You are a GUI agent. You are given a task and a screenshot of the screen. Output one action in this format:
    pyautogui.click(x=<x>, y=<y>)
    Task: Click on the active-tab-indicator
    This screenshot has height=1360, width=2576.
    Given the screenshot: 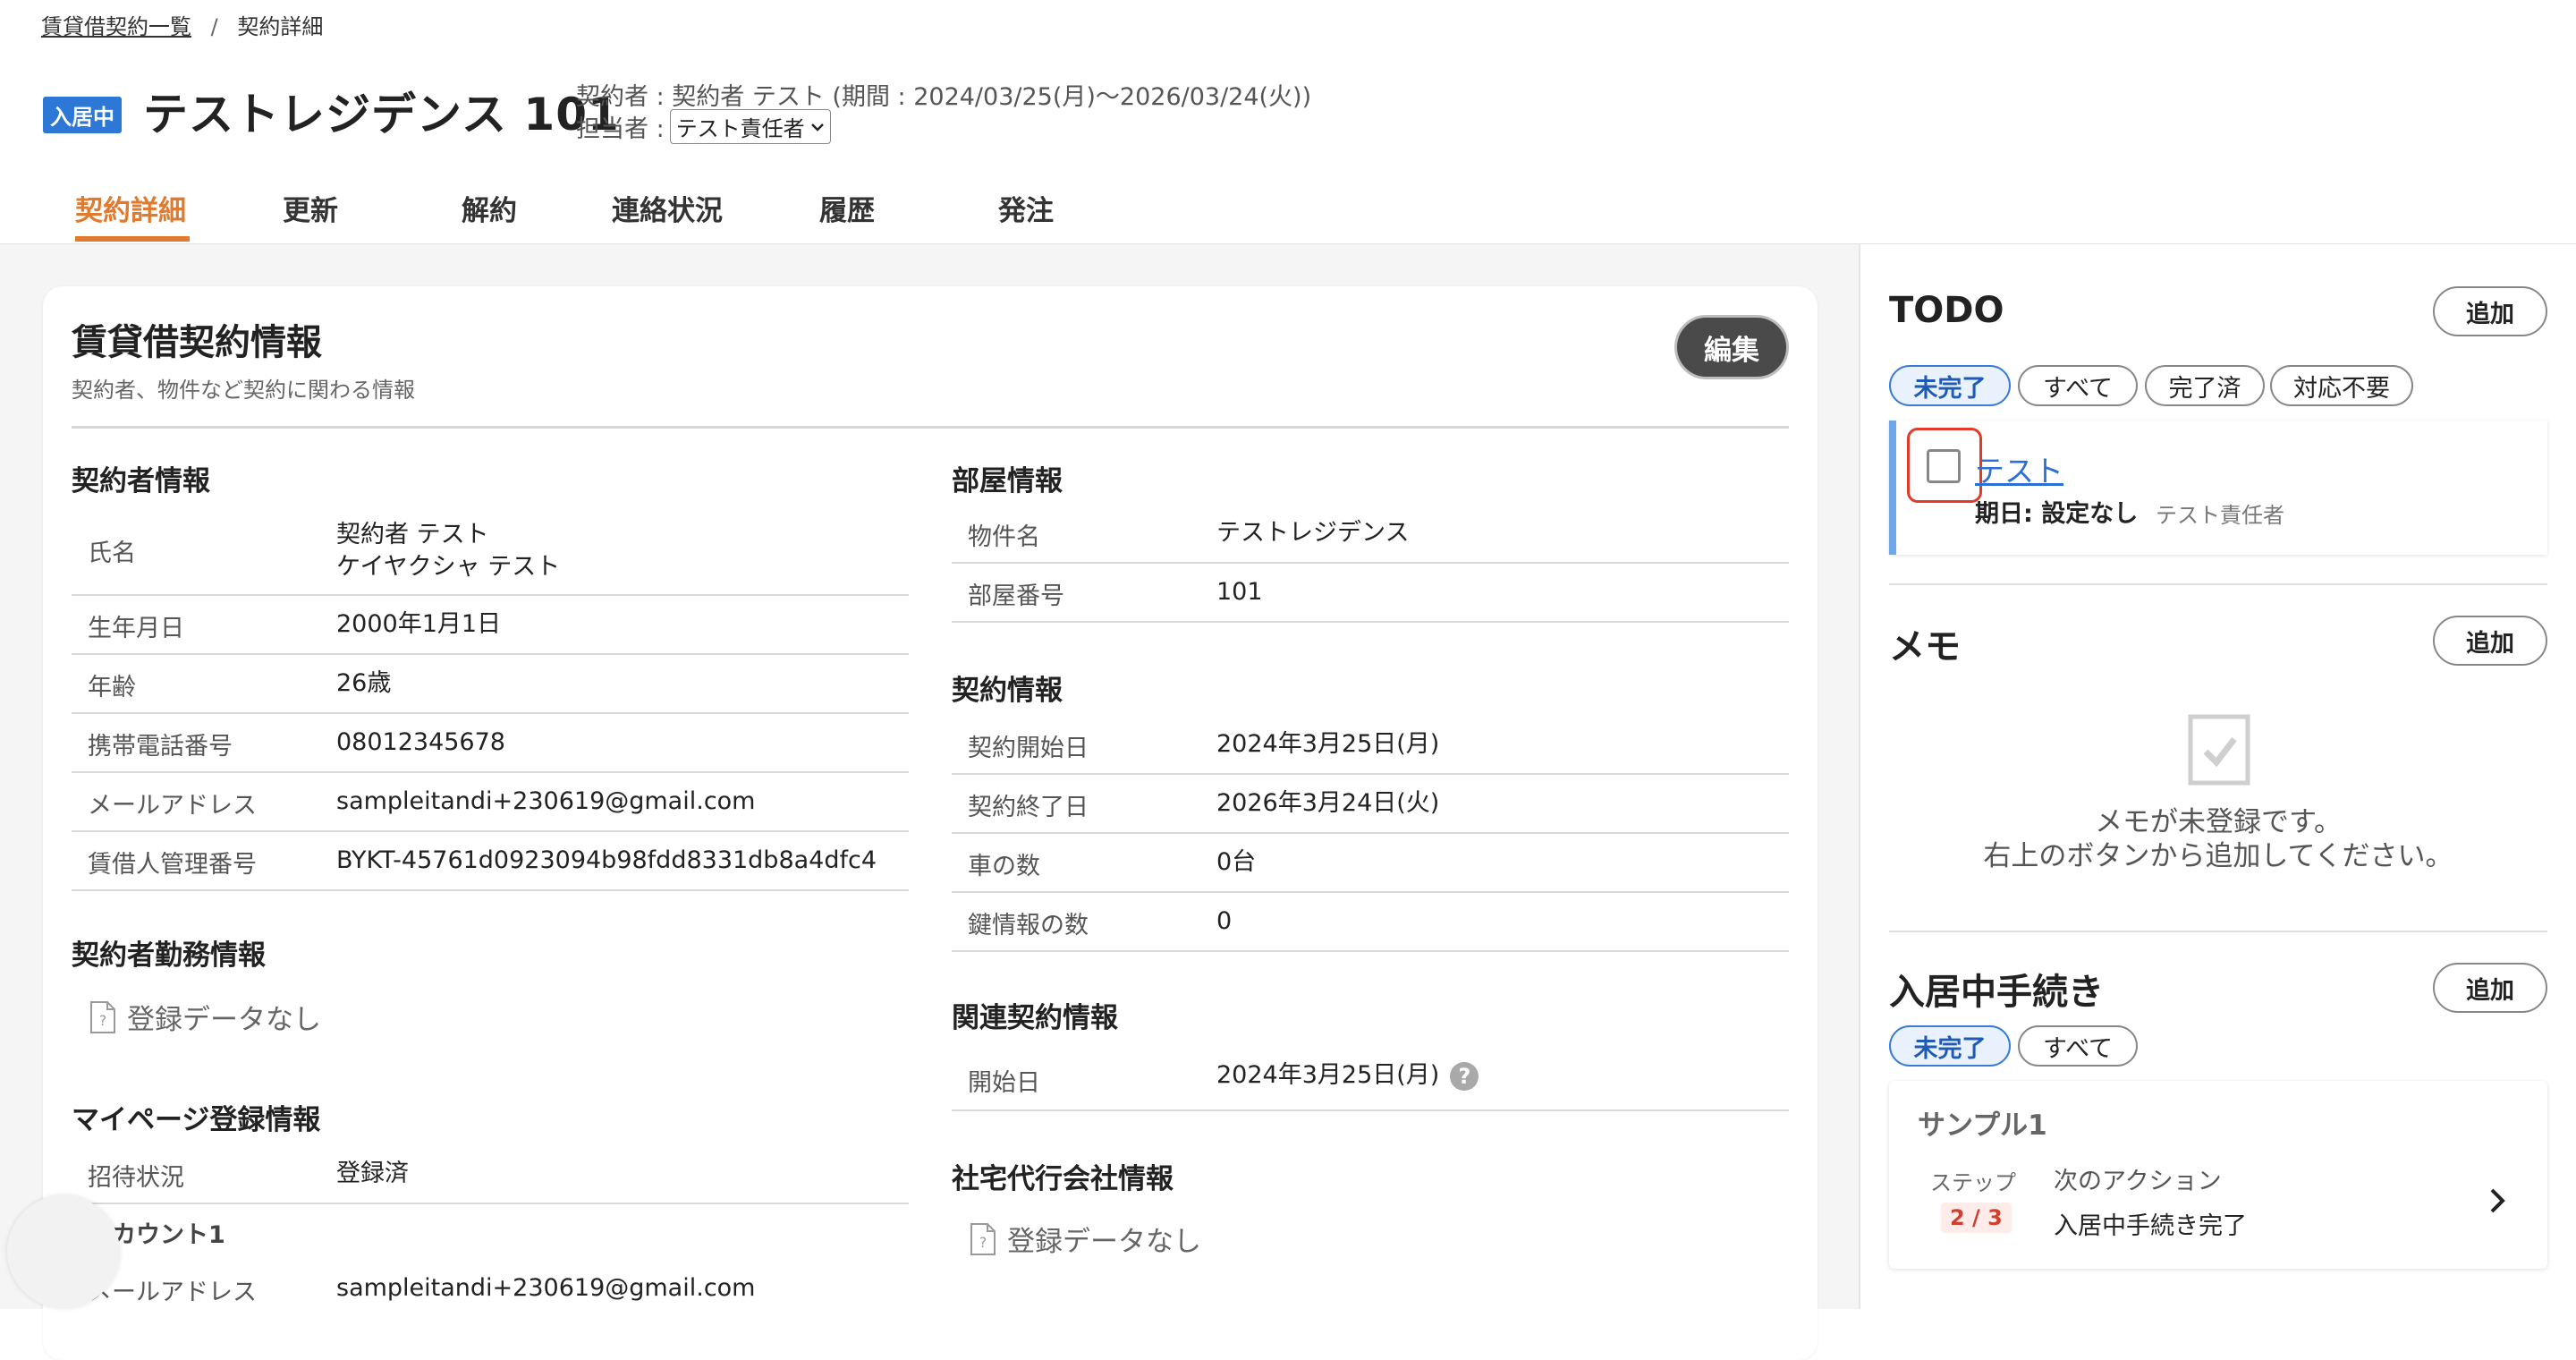 What is the action you would take?
    pyautogui.click(x=132, y=239)
    